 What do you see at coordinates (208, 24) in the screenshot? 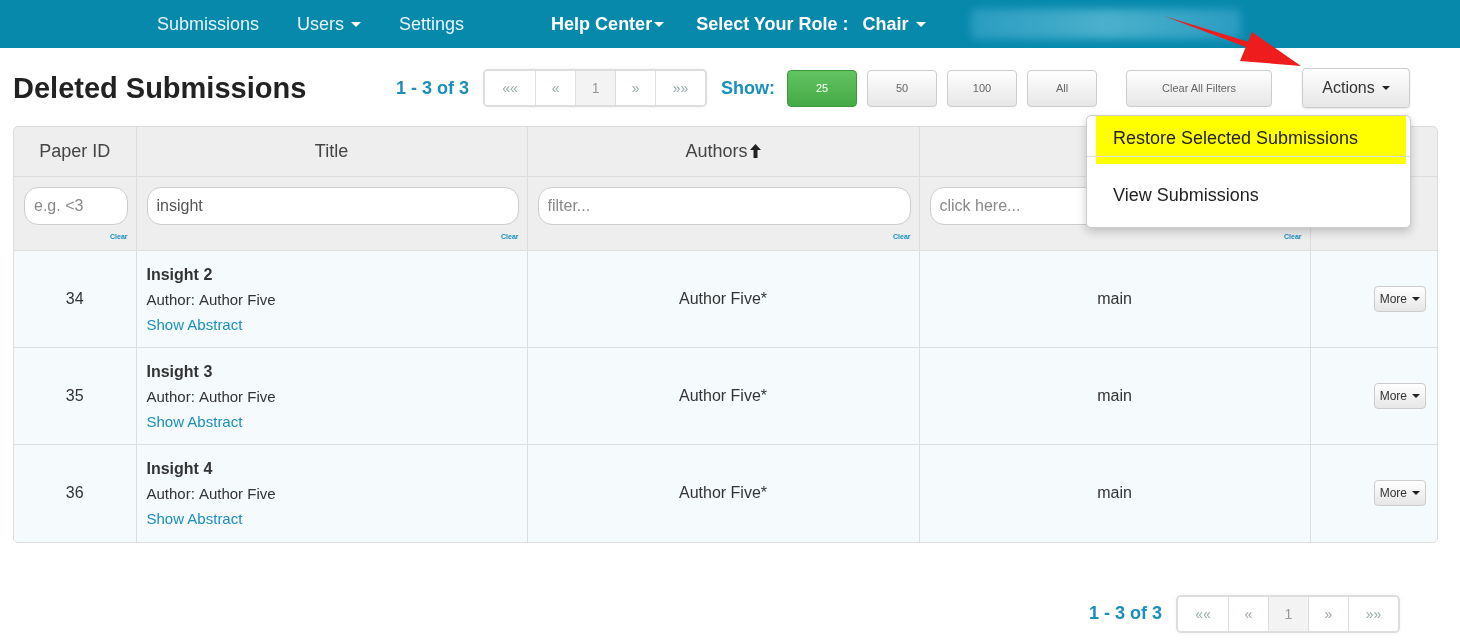
I see `nav-link: Submissions` at bounding box center [208, 24].